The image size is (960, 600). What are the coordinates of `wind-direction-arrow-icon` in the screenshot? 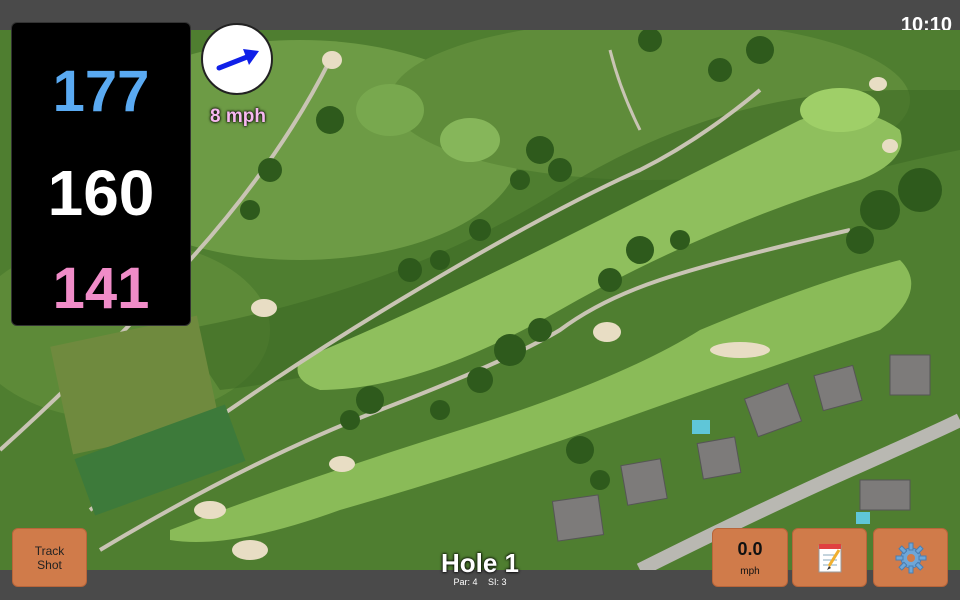 It's located at (237, 60).